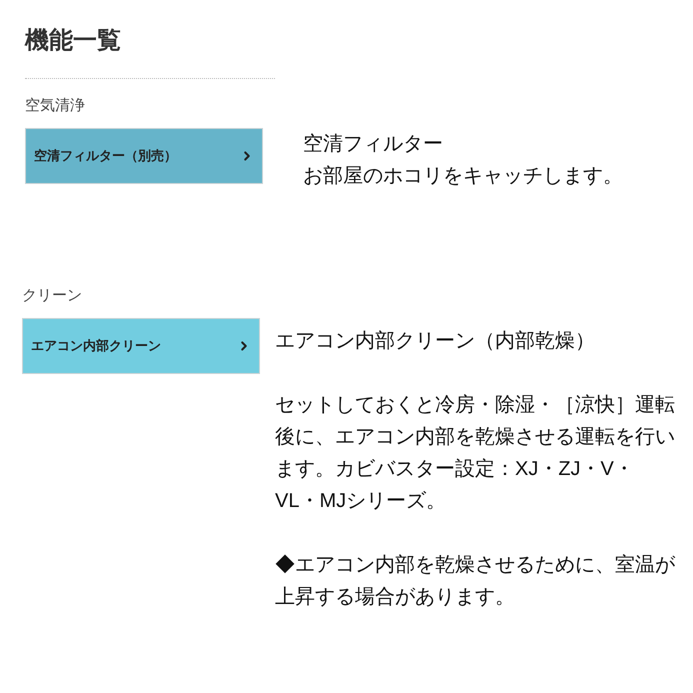  Describe the element at coordinates (475, 453) in the screenshot. I see `description-text: セットしておくと冷房・除湿・［涼快］運転後に、エアコン内部を乾燥させる運転を行います。カビバスター設定：XJ・ZJ・V・VL・MJシリーズ。` at that location.